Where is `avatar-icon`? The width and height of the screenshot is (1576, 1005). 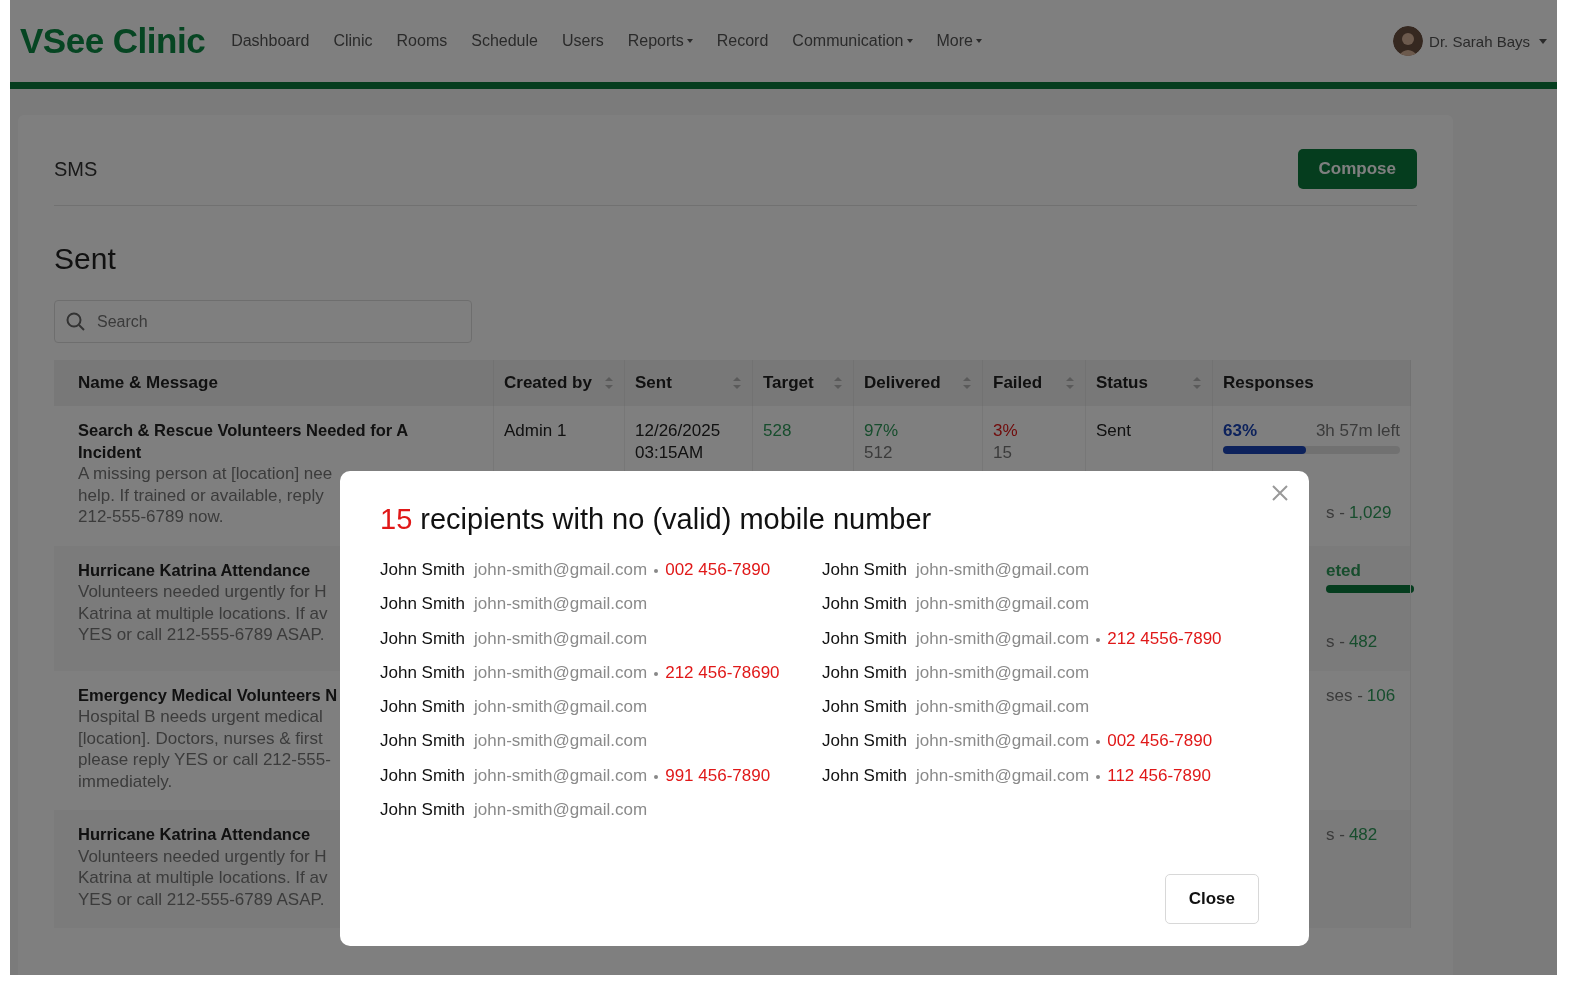 avatar-icon is located at coordinates (1408, 41).